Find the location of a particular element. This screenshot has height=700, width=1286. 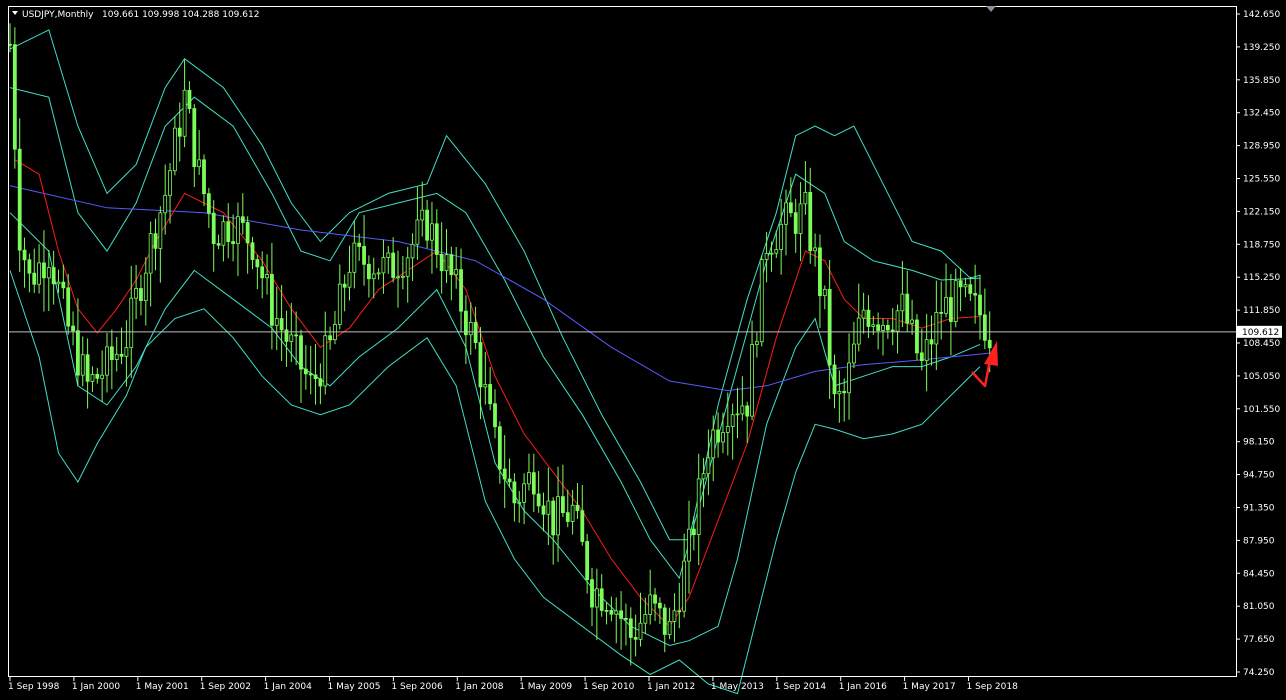

y-tick-label: 81.050 is located at coordinates (1259, 607).